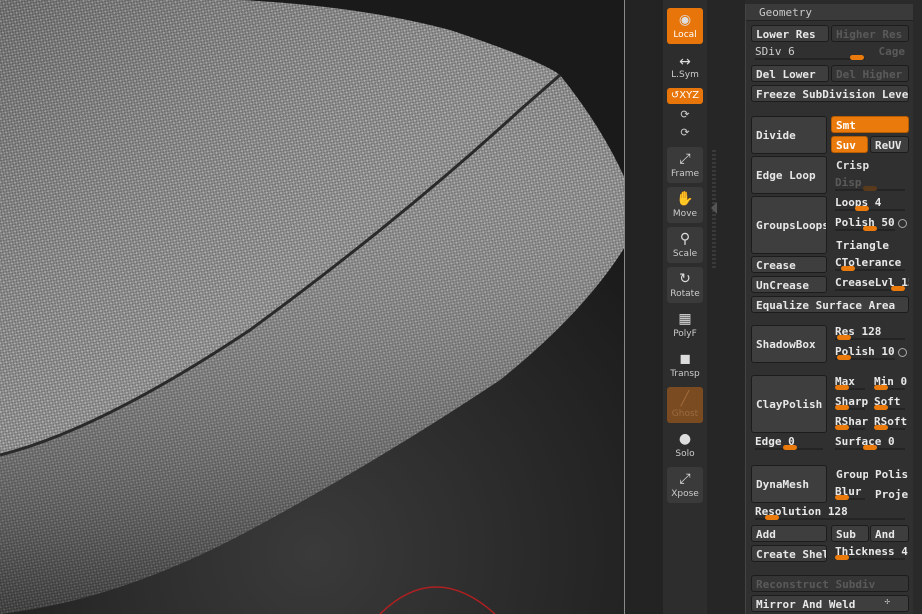  What do you see at coordinates (789, 533) in the screenshot?
I see `add-button: Add` at bounding box center [789, 533].